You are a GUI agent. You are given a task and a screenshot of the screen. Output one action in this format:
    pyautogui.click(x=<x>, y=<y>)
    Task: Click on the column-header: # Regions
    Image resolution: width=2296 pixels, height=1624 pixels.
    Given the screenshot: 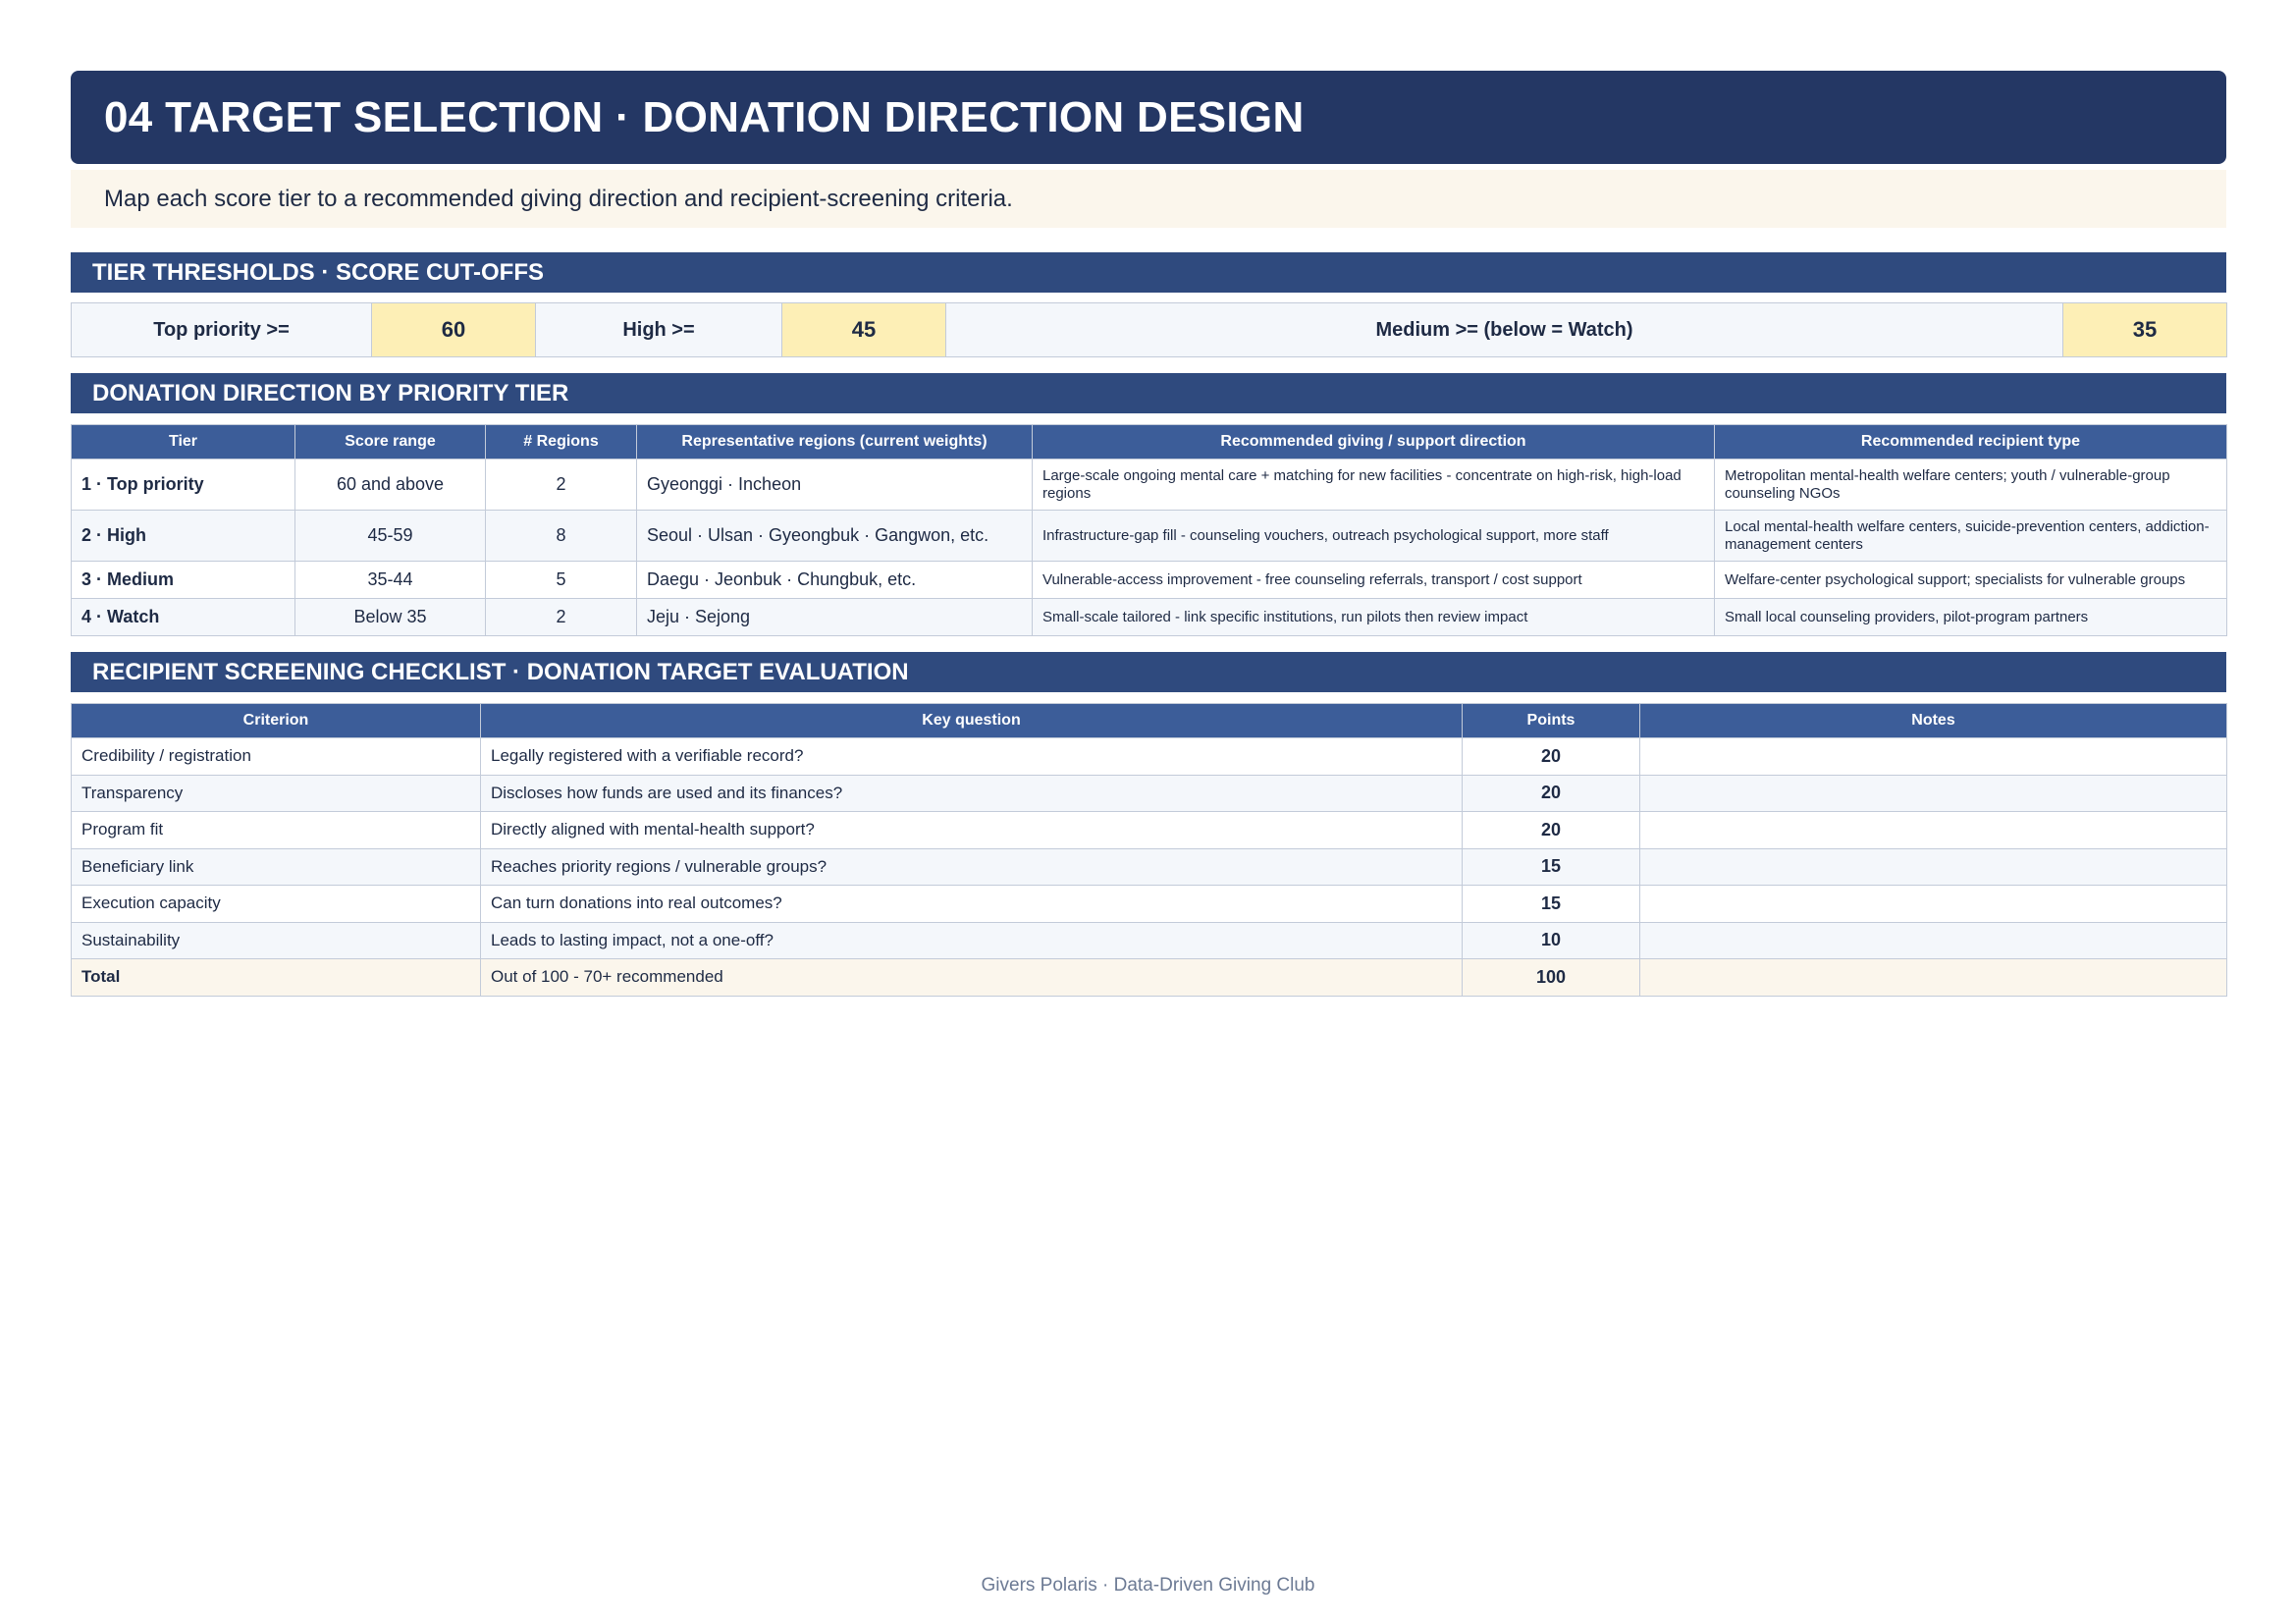 What is the action you would take?
    pyautogui.click(x=561, y=442)
    